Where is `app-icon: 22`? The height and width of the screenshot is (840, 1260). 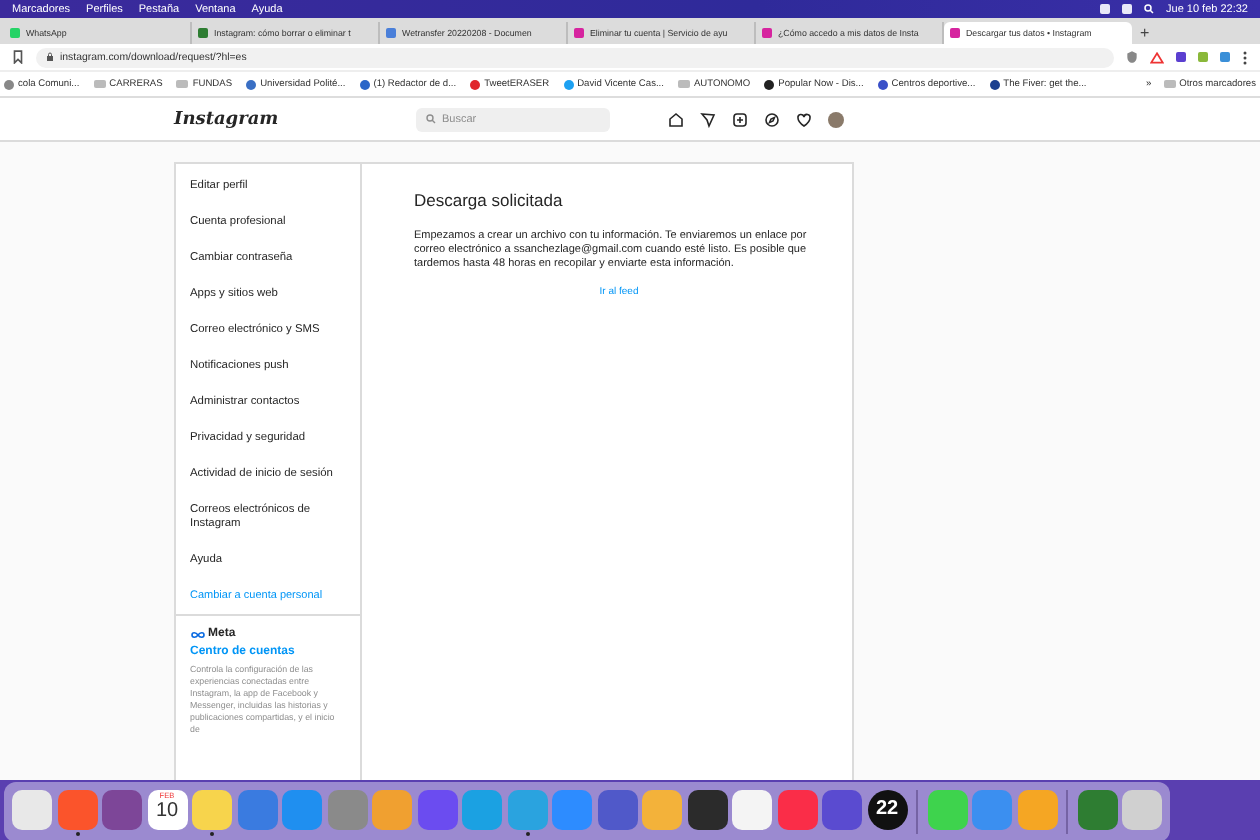 app-icon: 22 is located at coordinates (887, 809).